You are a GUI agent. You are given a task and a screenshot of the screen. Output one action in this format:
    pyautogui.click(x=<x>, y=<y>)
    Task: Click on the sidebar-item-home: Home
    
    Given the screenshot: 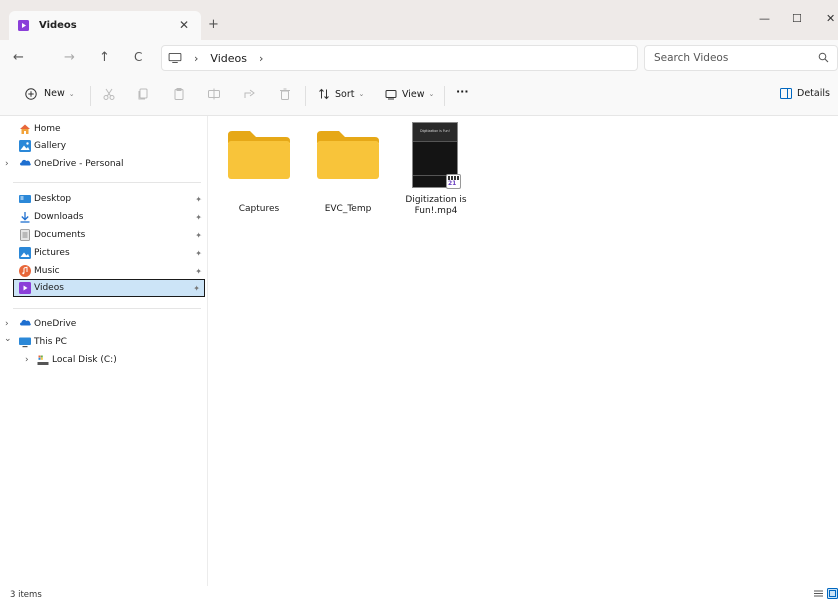 What is the action you would take?
    pyautogui.click(x=103, y=129)
    